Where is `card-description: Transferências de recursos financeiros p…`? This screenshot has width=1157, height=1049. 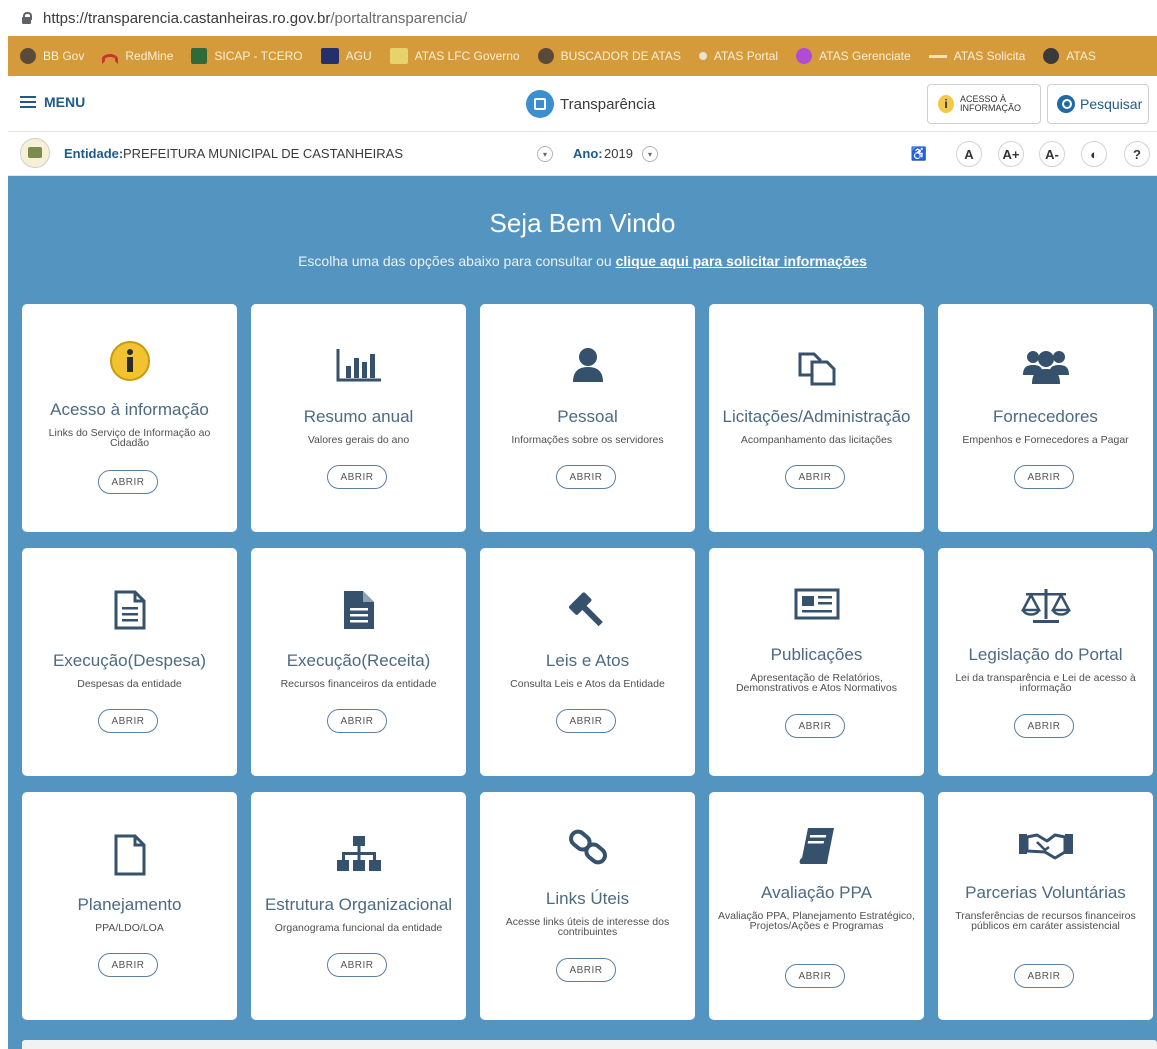 card-description: Transferências de recursos financeiros p… is located at coordinates (1045, 921).